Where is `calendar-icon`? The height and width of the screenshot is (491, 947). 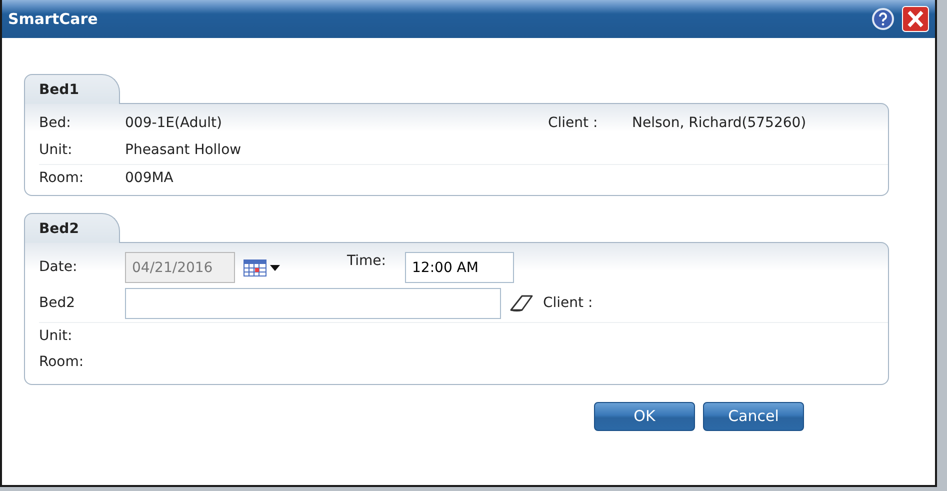
calendar-icon is located at coordinates (262, 268).